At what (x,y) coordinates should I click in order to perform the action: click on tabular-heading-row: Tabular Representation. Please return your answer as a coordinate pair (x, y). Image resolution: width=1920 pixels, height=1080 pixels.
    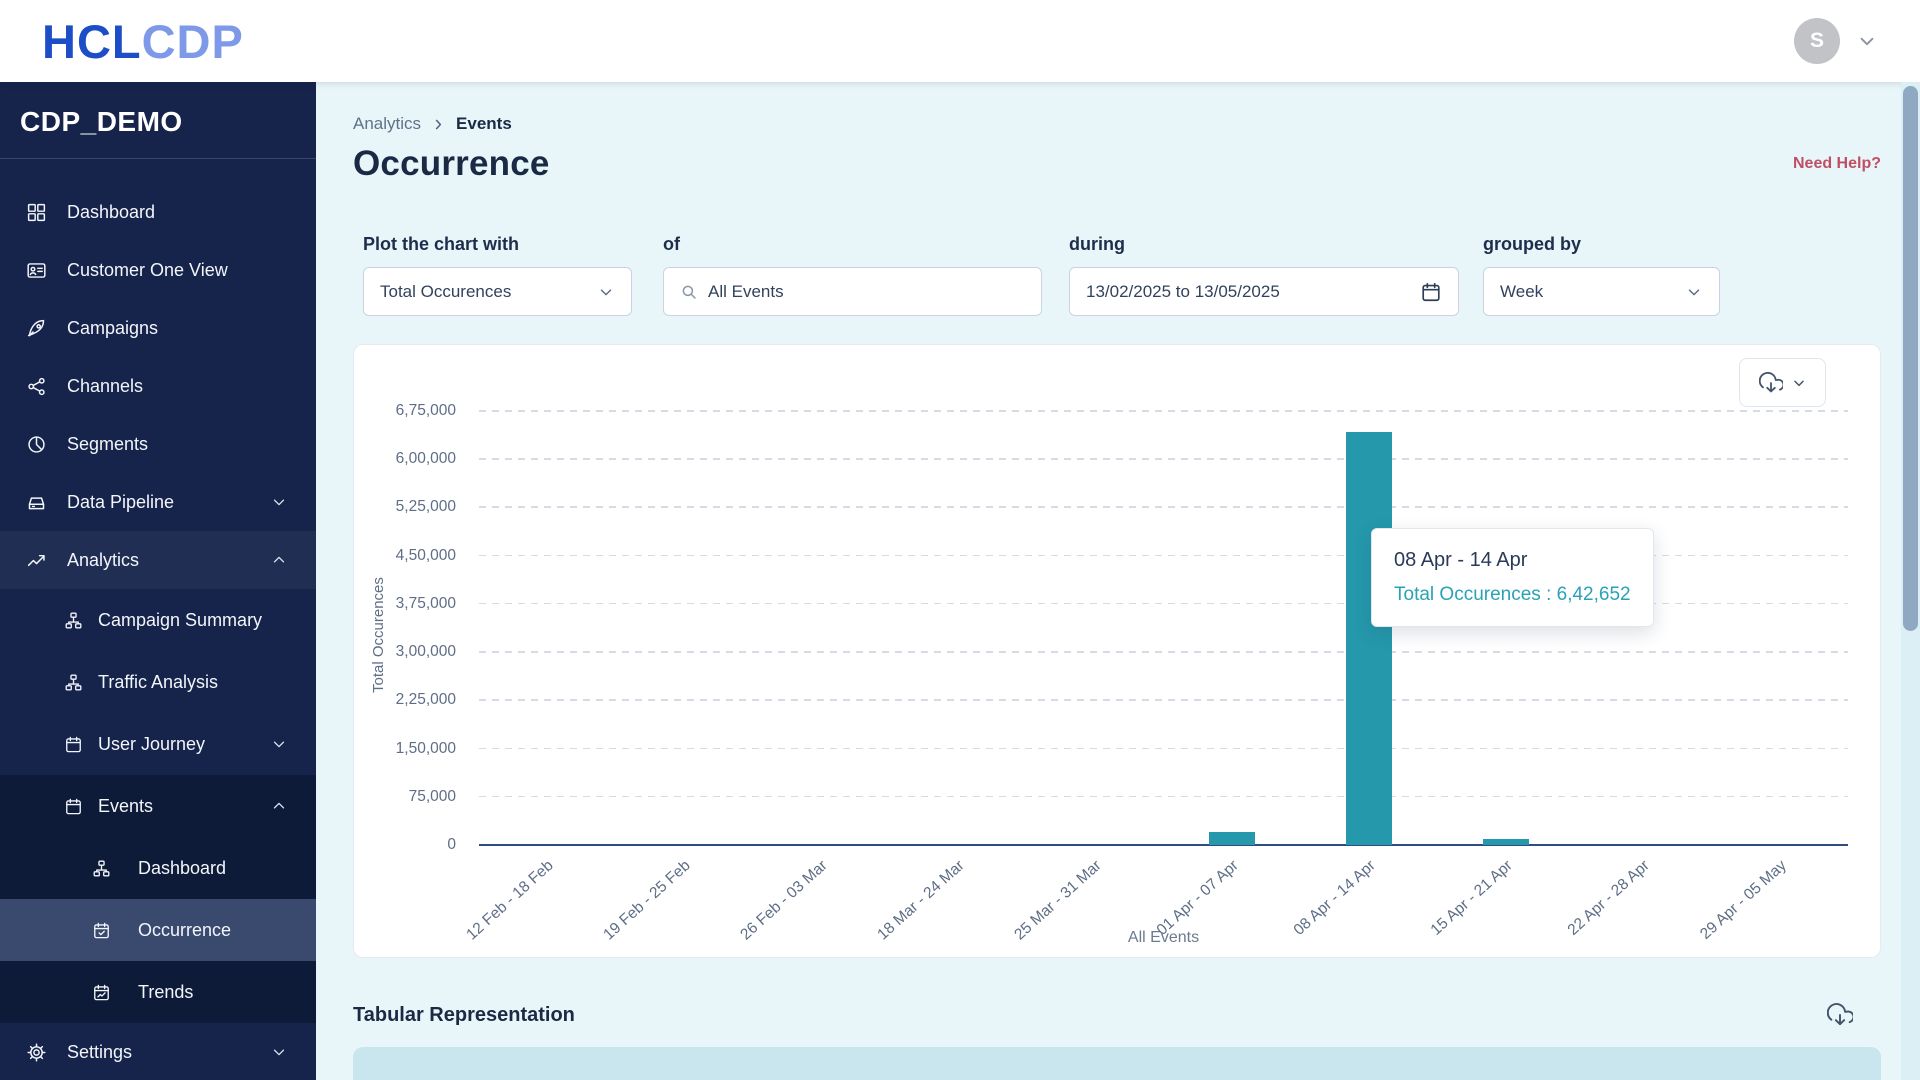
    Looking at the image, I should click on (1117, 1015).